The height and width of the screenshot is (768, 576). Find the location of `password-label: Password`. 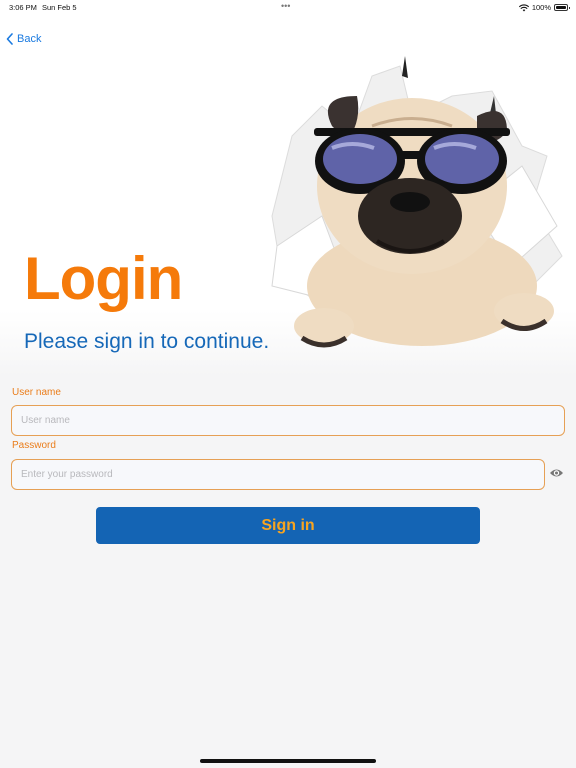

password-label: Password is located at coordinates (34, 445).